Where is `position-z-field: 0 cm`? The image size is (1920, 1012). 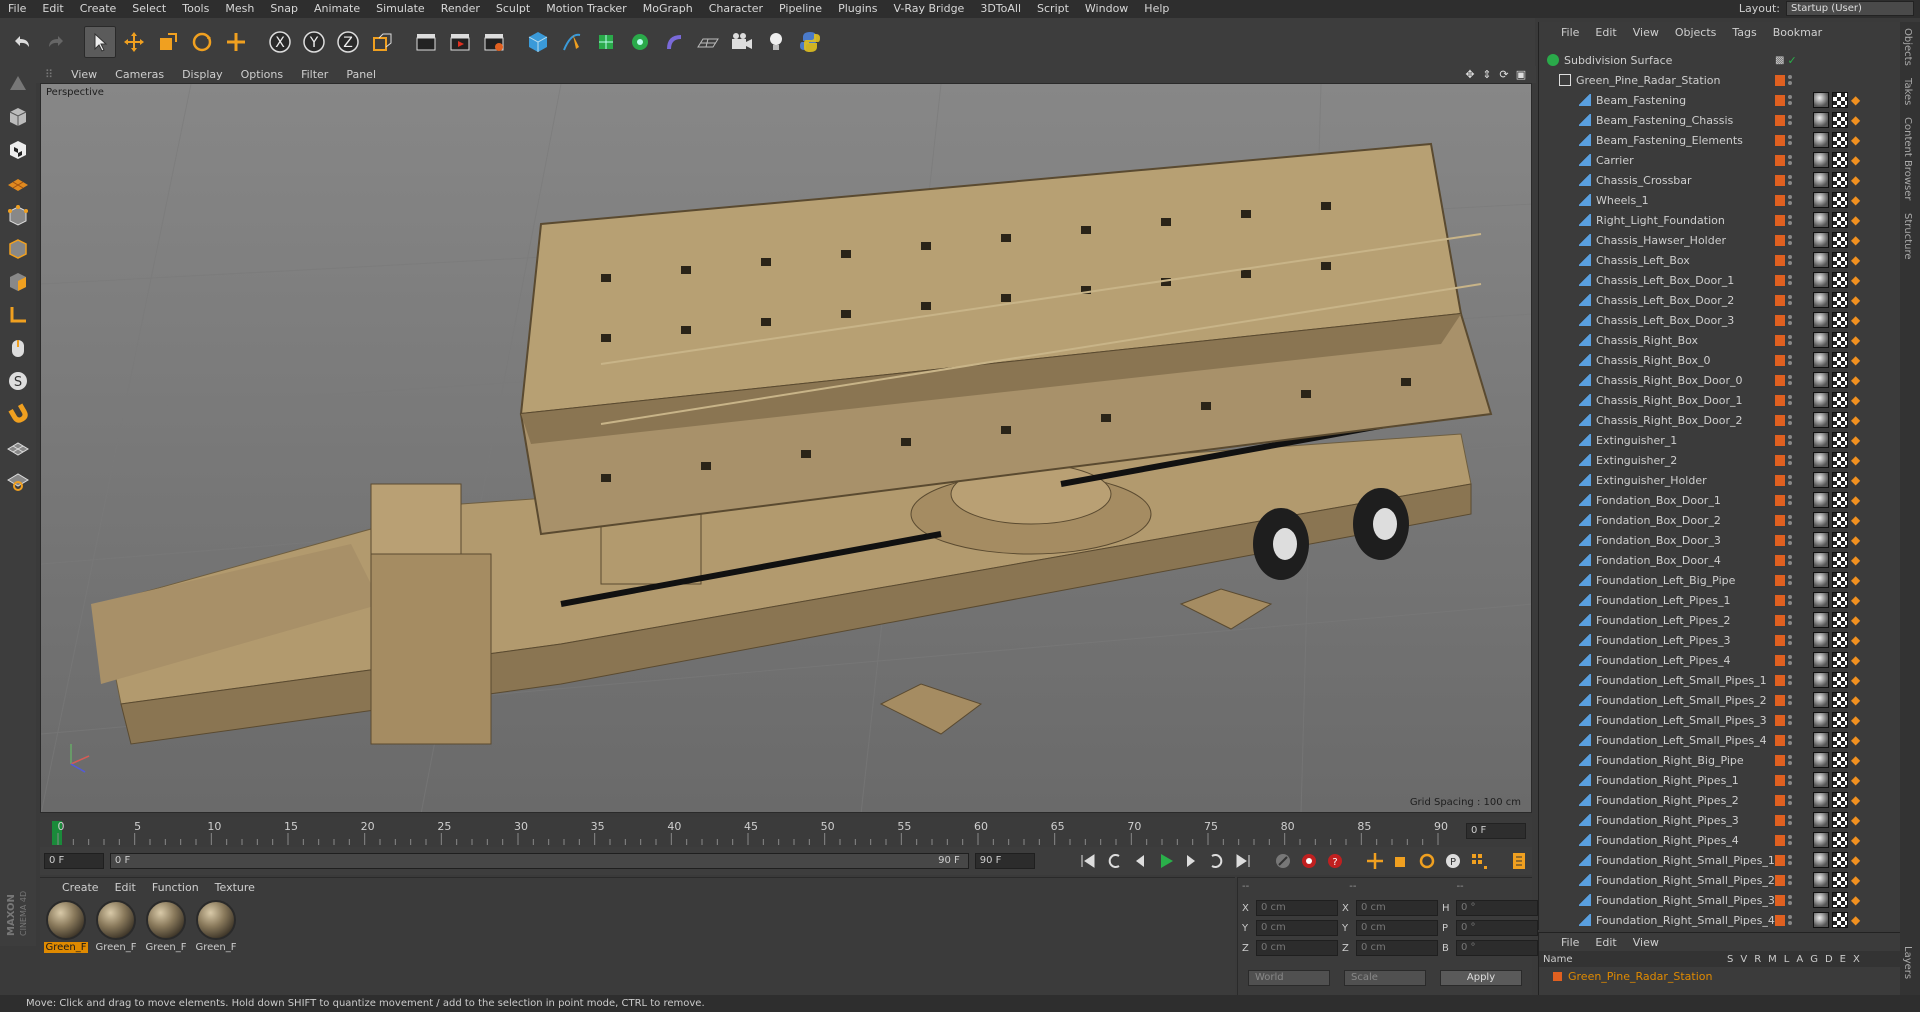 position-z-field: 0 cm is located at coordinates (1297, 948).